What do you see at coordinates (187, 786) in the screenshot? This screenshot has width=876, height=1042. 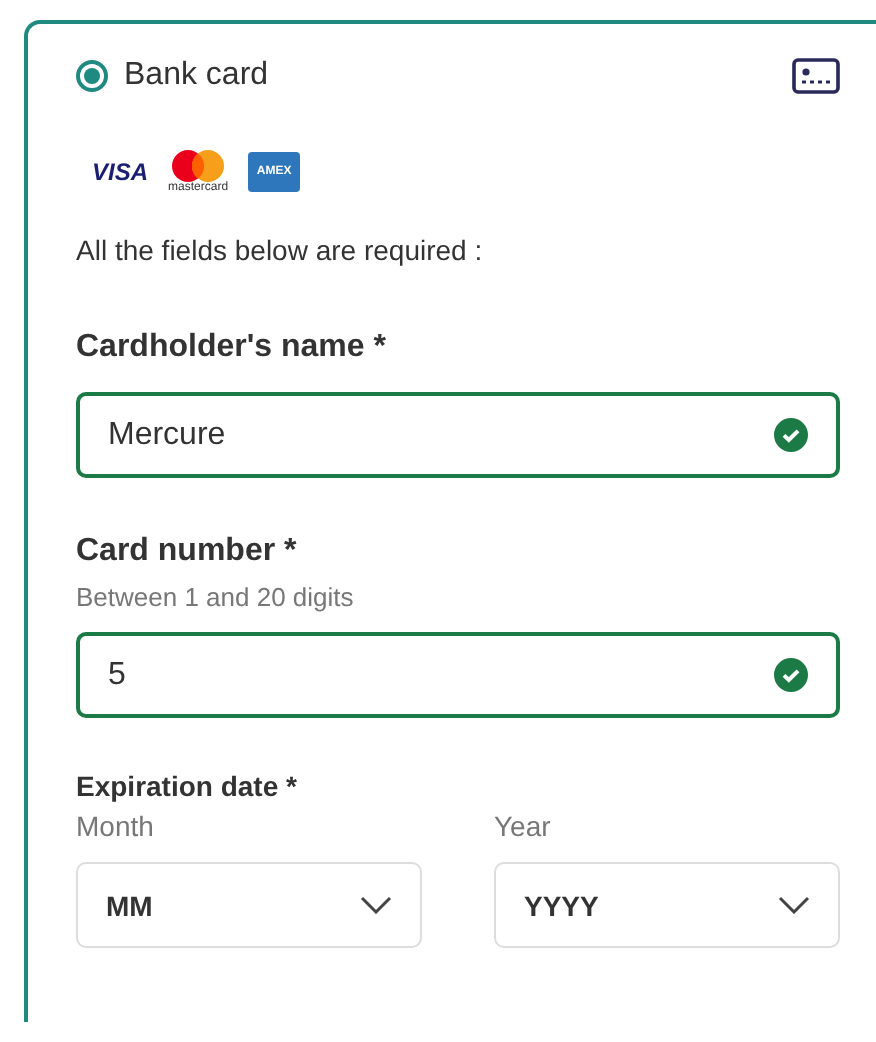 I see `field-label: Expiration date *` at bounding box center [187, 786].